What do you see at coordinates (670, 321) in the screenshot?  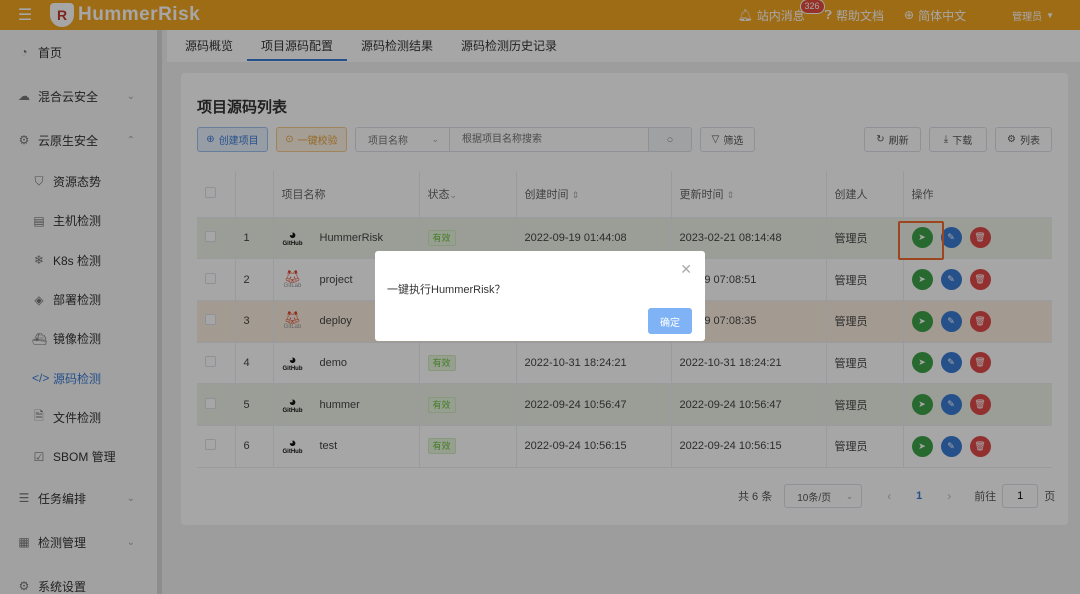 I see `confirm-button: 确定` at bounding box center [670, 321].